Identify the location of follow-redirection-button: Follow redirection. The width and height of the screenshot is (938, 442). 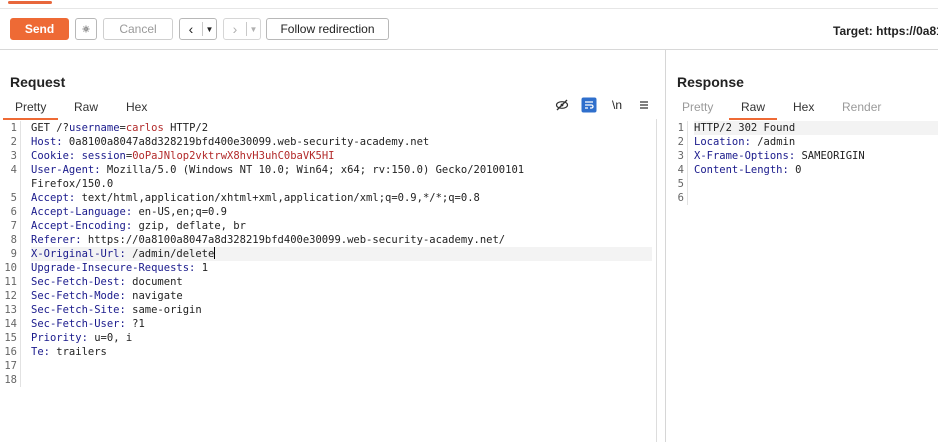
(327, 29).